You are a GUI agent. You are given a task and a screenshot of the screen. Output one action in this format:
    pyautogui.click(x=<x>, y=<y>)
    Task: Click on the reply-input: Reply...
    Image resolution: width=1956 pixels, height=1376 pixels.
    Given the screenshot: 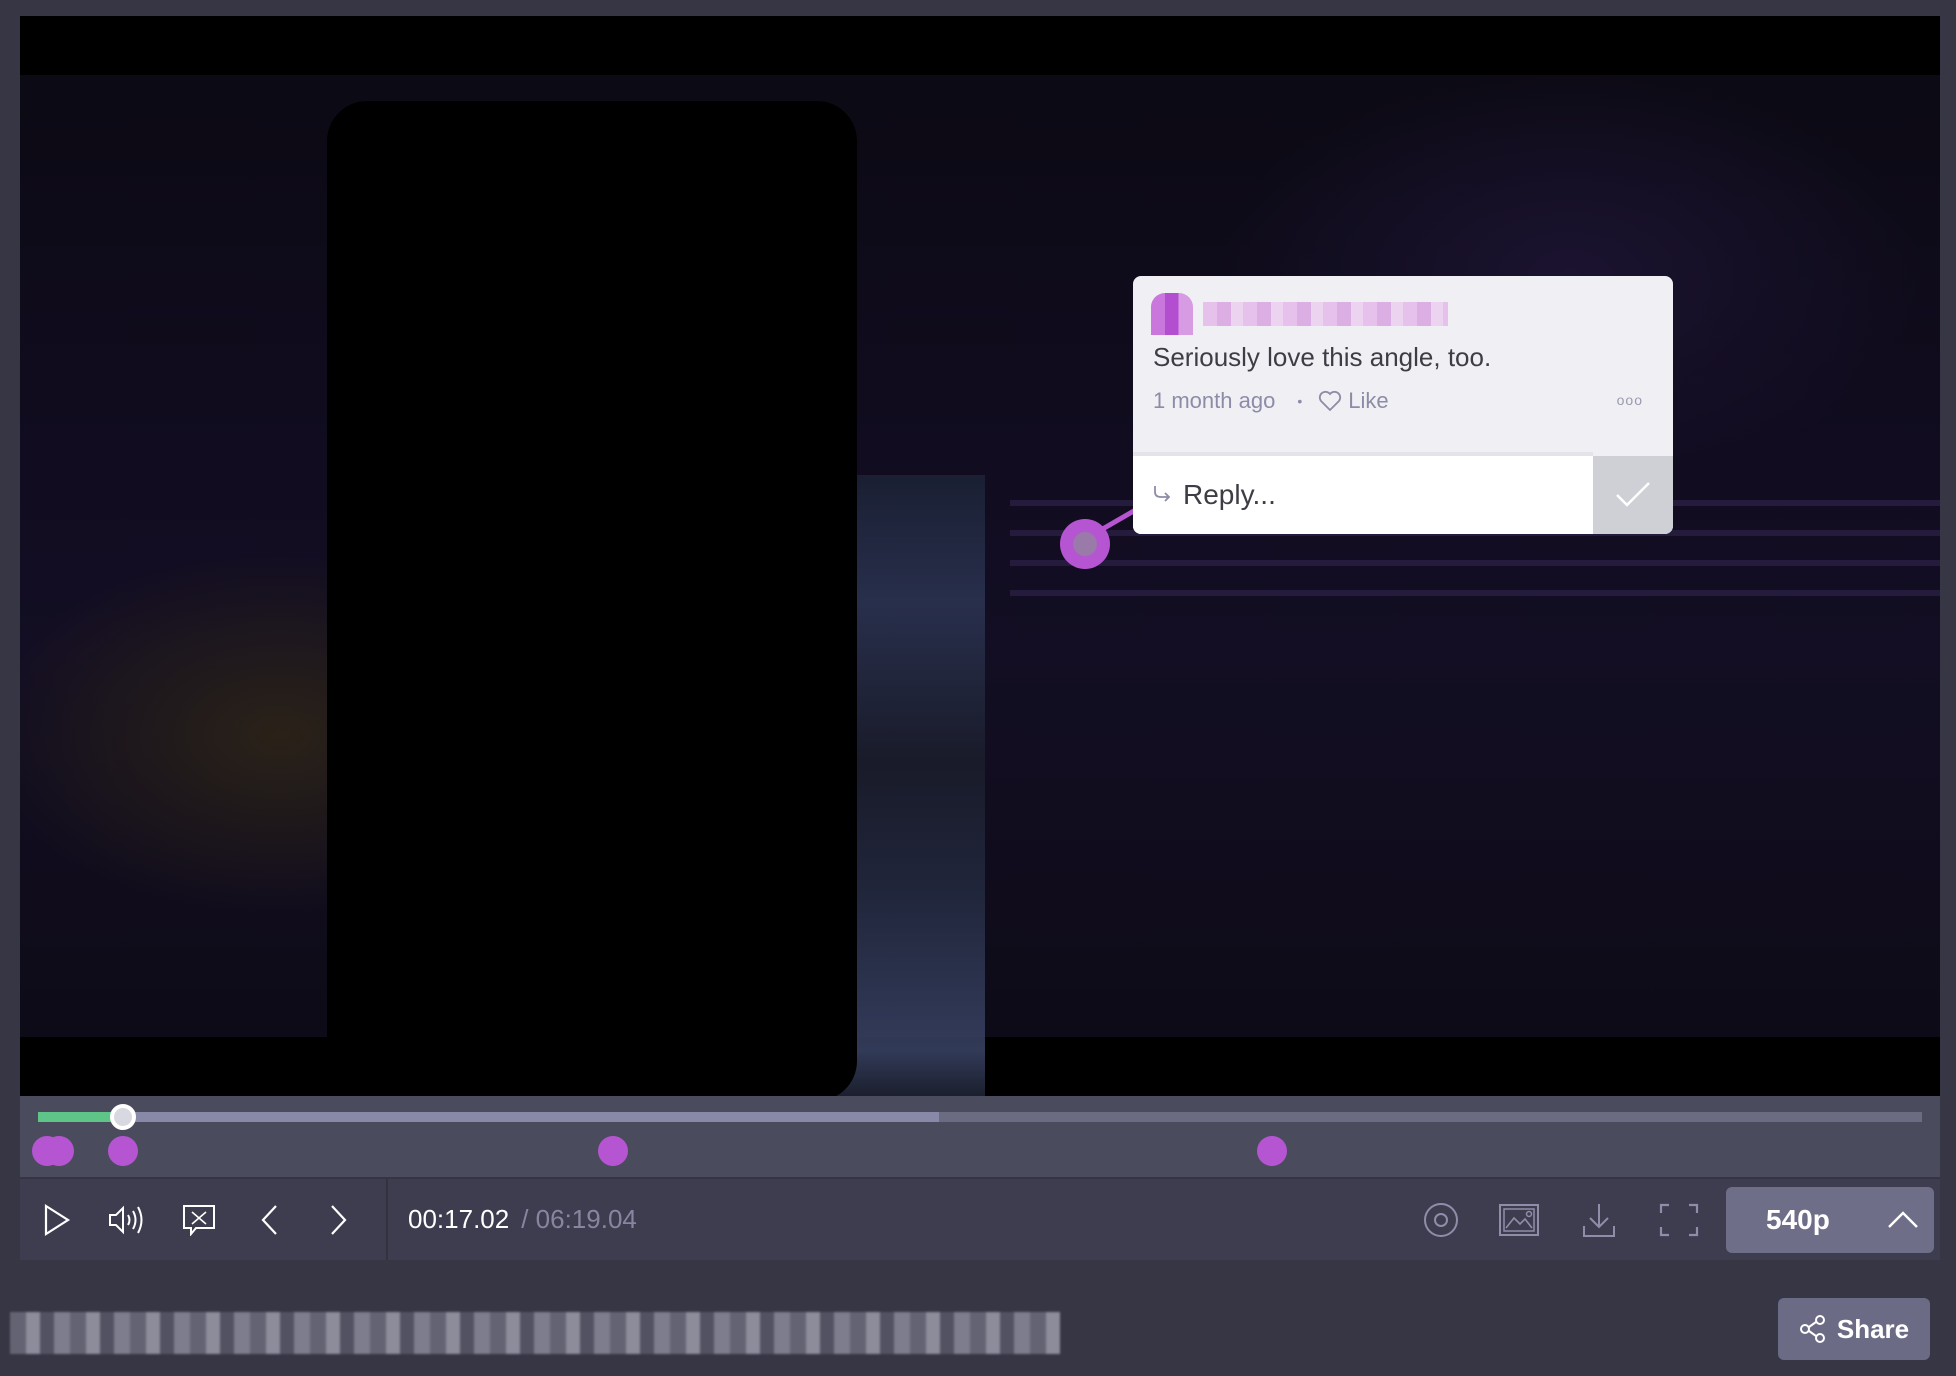 What is the action you would take?
    pyautogui.click(x=1363, y=493)
    